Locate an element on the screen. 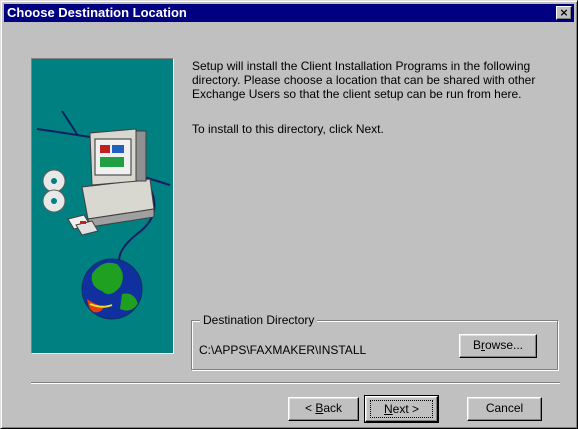 The image size is (578, 429). cd-disc-icon is located at coordinates (54, 191).